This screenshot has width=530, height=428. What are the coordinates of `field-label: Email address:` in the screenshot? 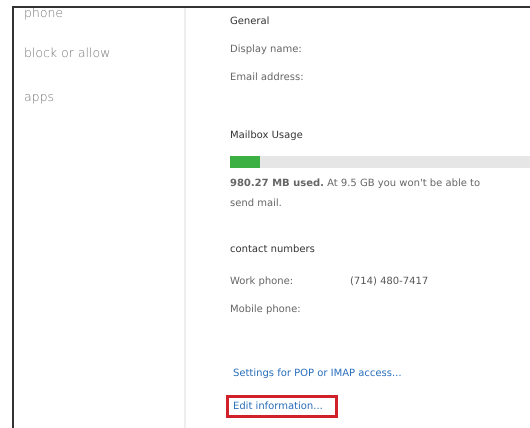 It's located at (267, 78).